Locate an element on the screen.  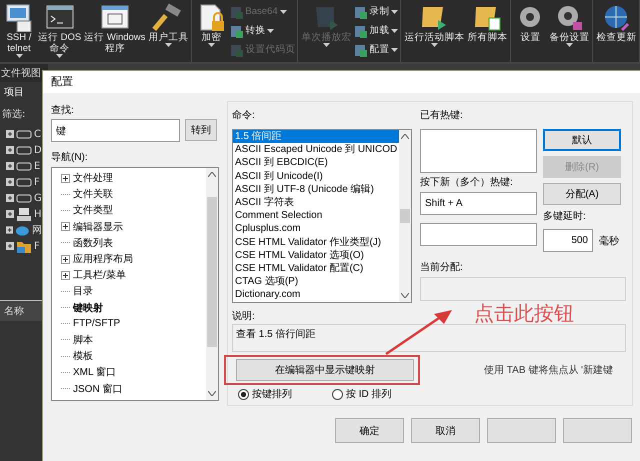
tree-item: FTP/SFTP is located at coordinates (96, 324).